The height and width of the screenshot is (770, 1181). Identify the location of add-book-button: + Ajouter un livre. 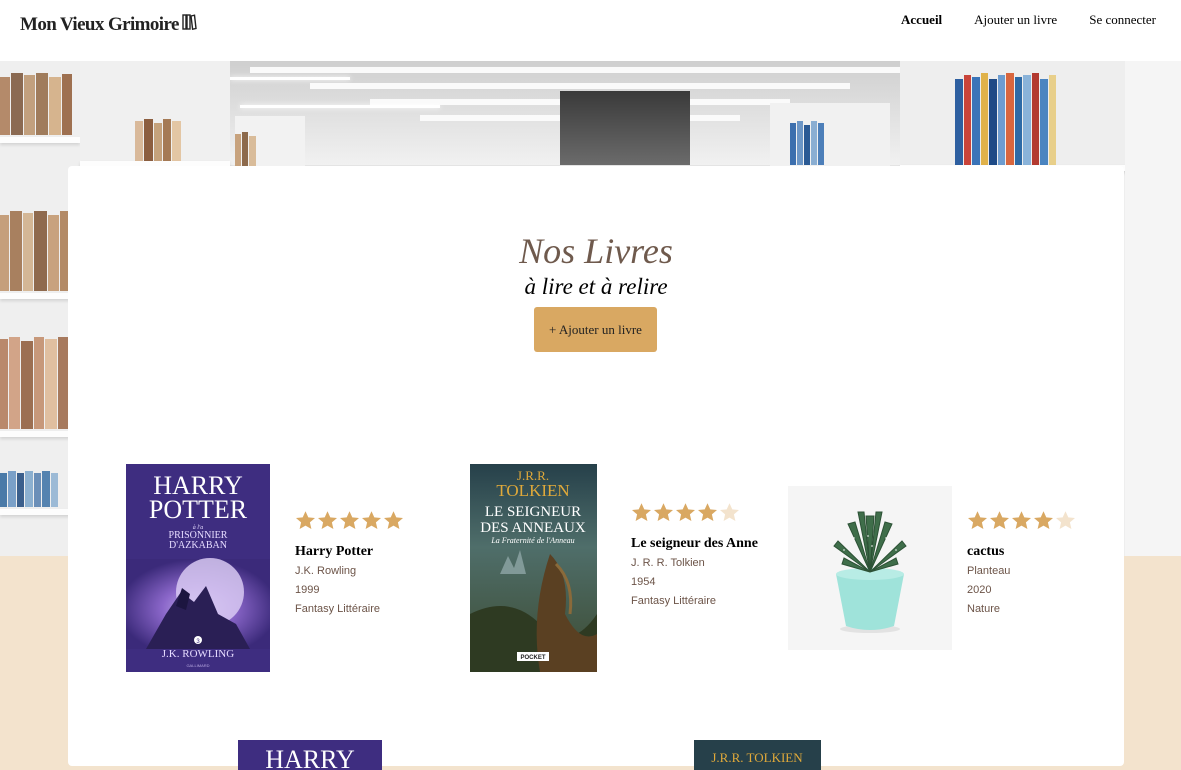
(595, 329).